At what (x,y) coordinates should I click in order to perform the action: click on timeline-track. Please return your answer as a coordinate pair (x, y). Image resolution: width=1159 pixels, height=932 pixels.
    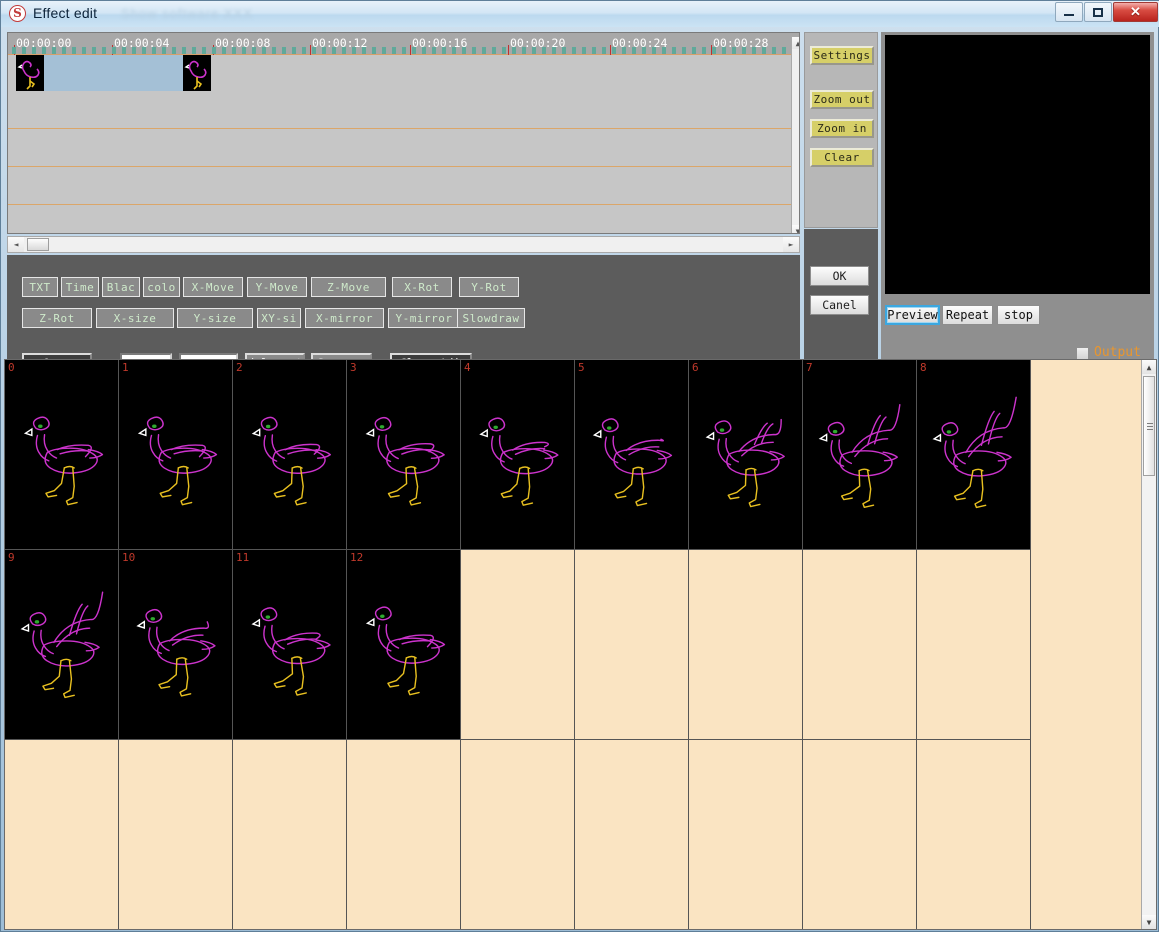
    Looking at the image, I should click on (403, 73).